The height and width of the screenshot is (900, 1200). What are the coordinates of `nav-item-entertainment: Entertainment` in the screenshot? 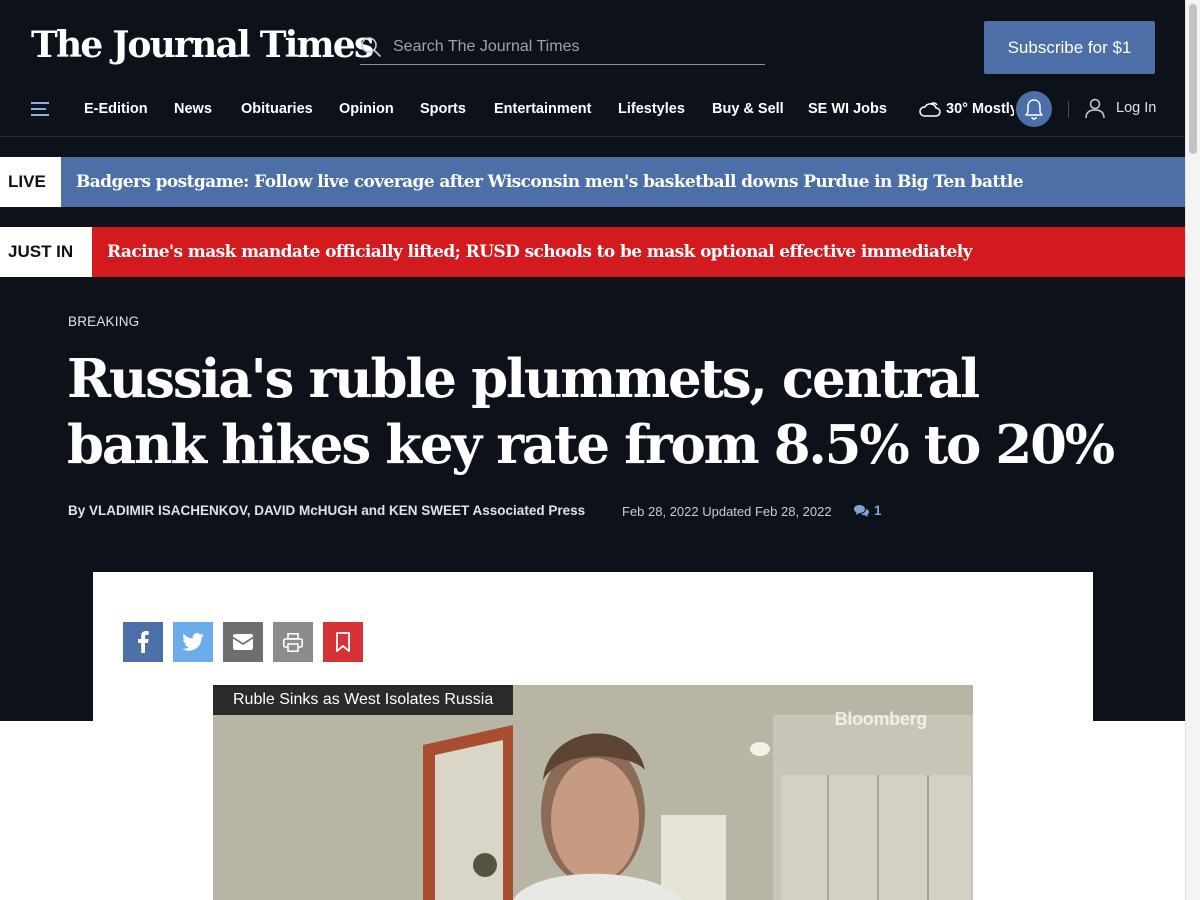 It's located at (543, 109).